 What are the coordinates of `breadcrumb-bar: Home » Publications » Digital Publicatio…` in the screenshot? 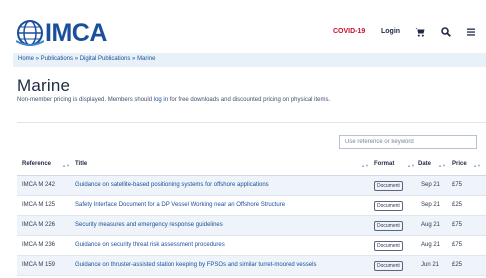 It's located at (249, 60).